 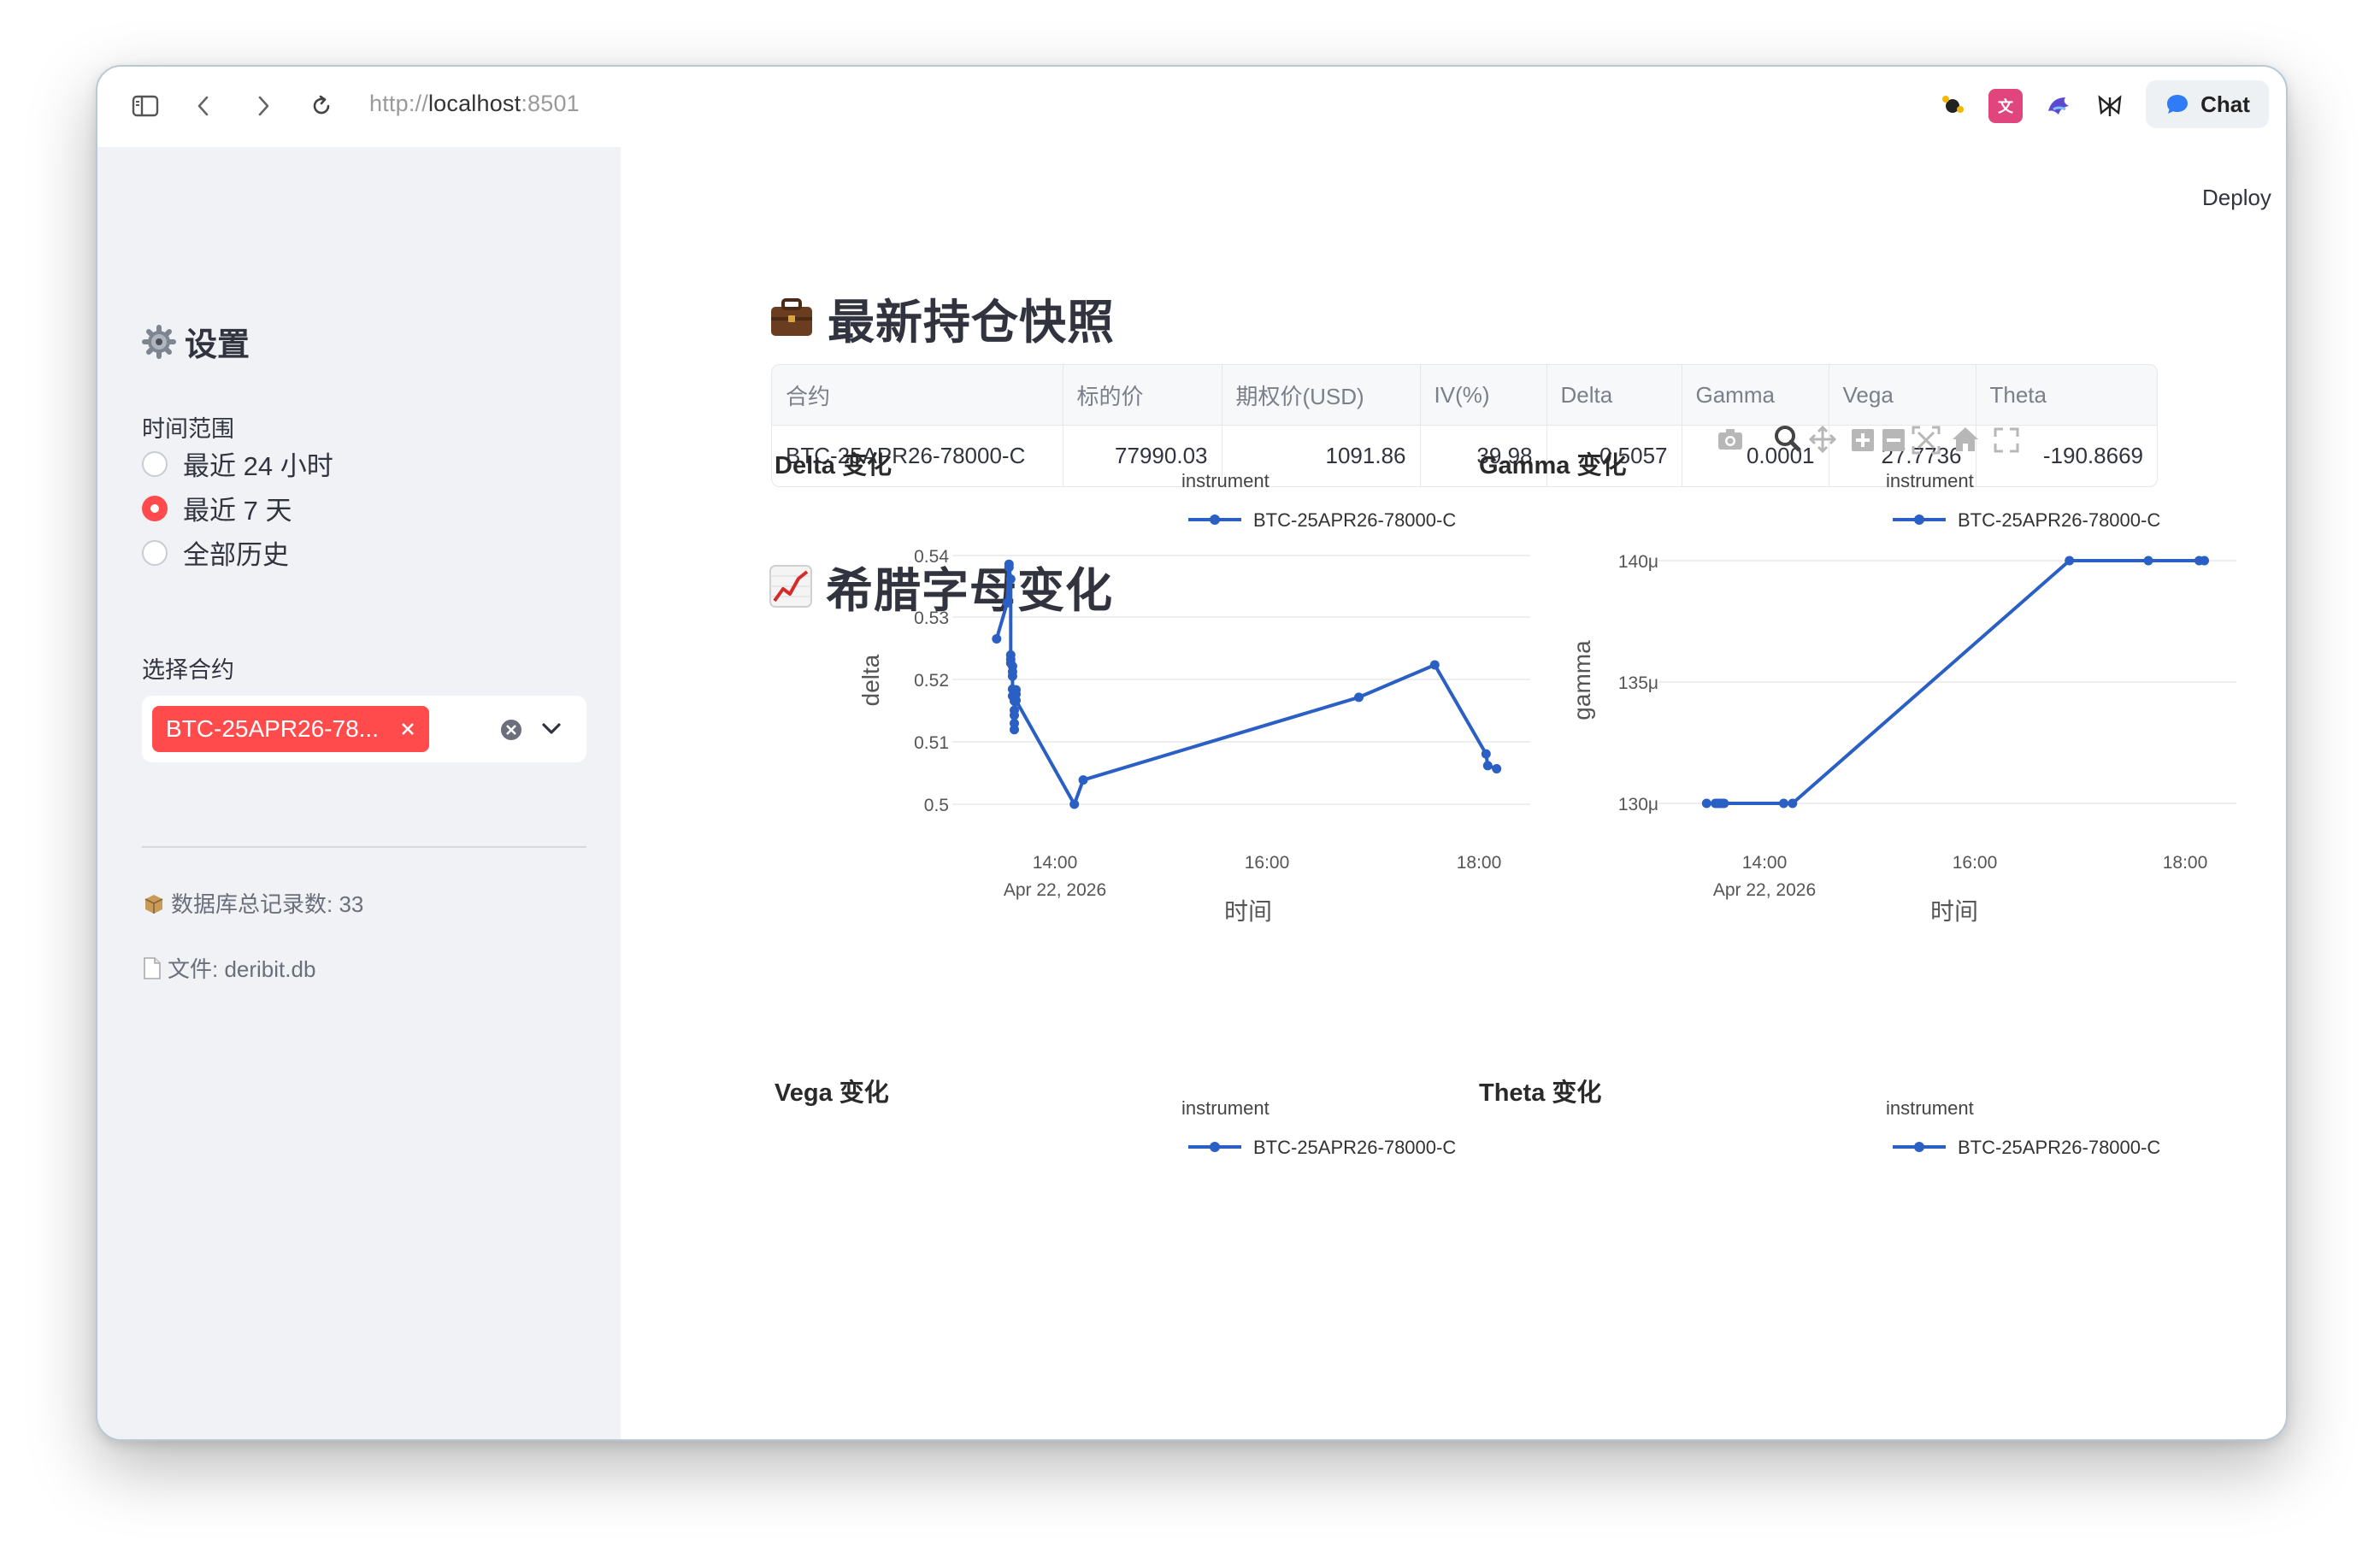 What do you see at coordinates (145, 106) in the screenshot?
I see `sidebar-toggle-icon` at bounding box center [145, 106].